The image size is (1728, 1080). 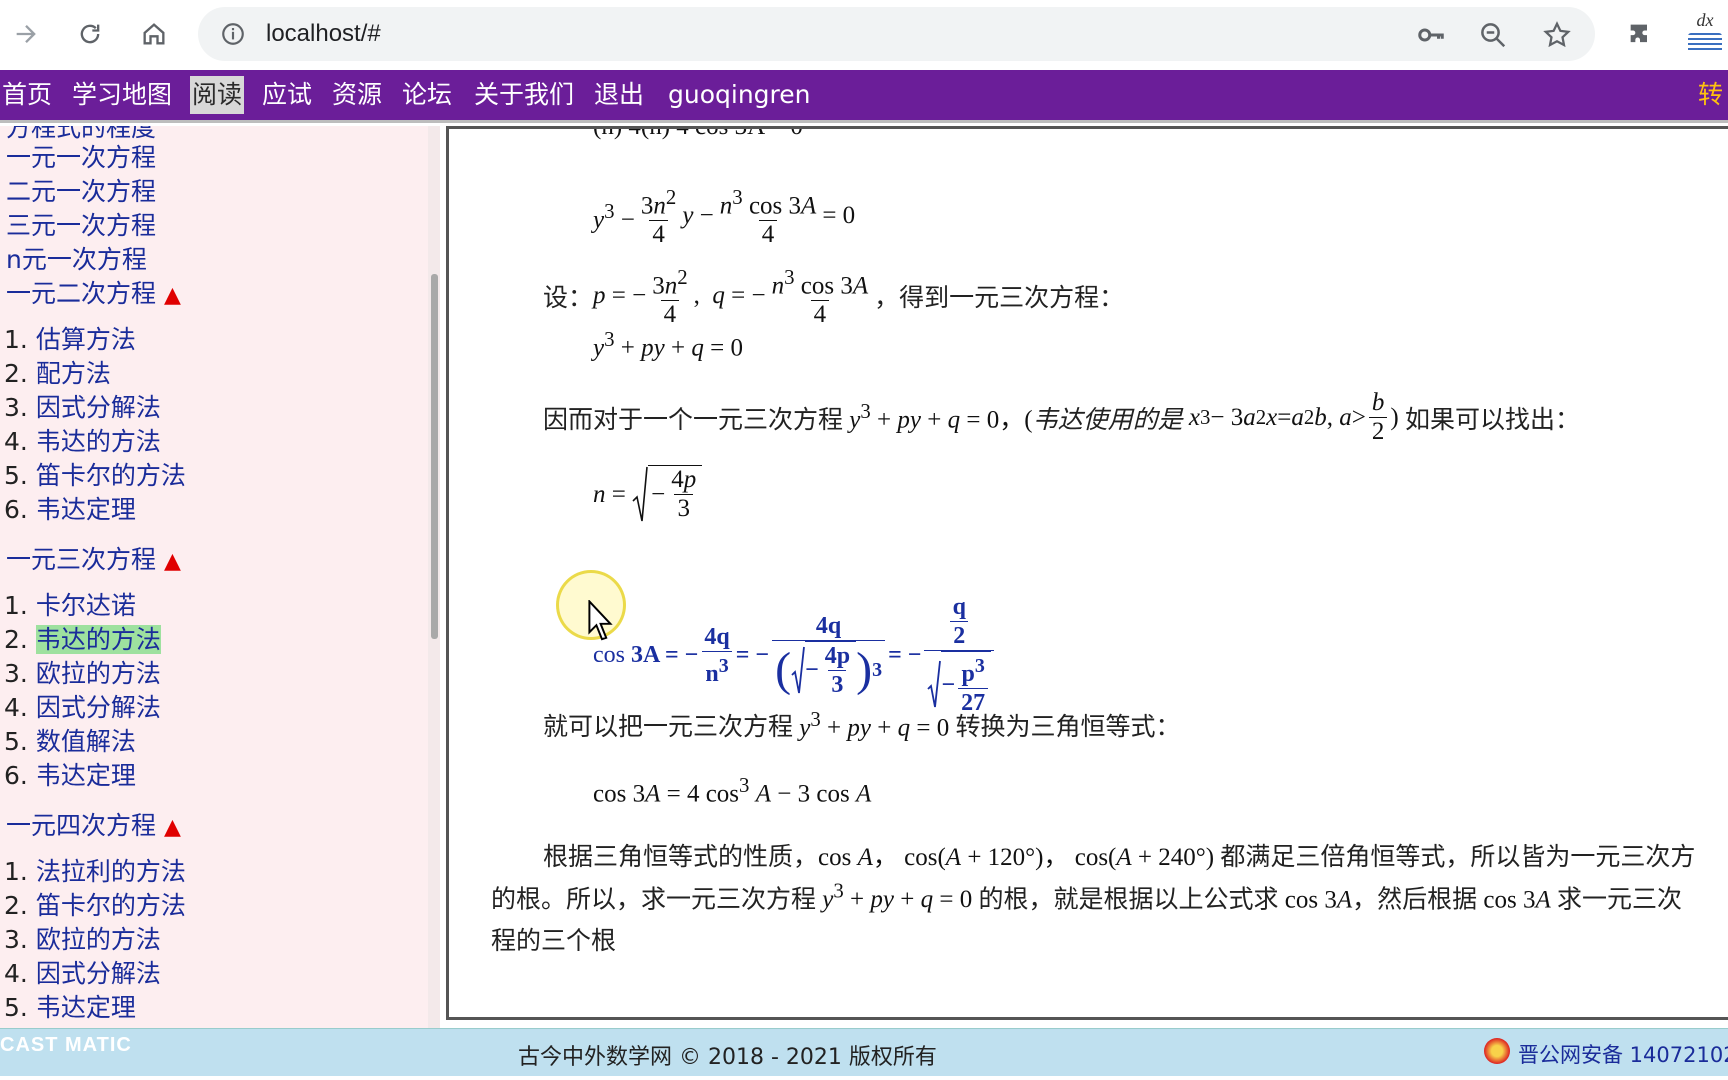 I want to click on sidebar-section-quadratic: 一元二次方程 ▲, so click(x=93, y=294).